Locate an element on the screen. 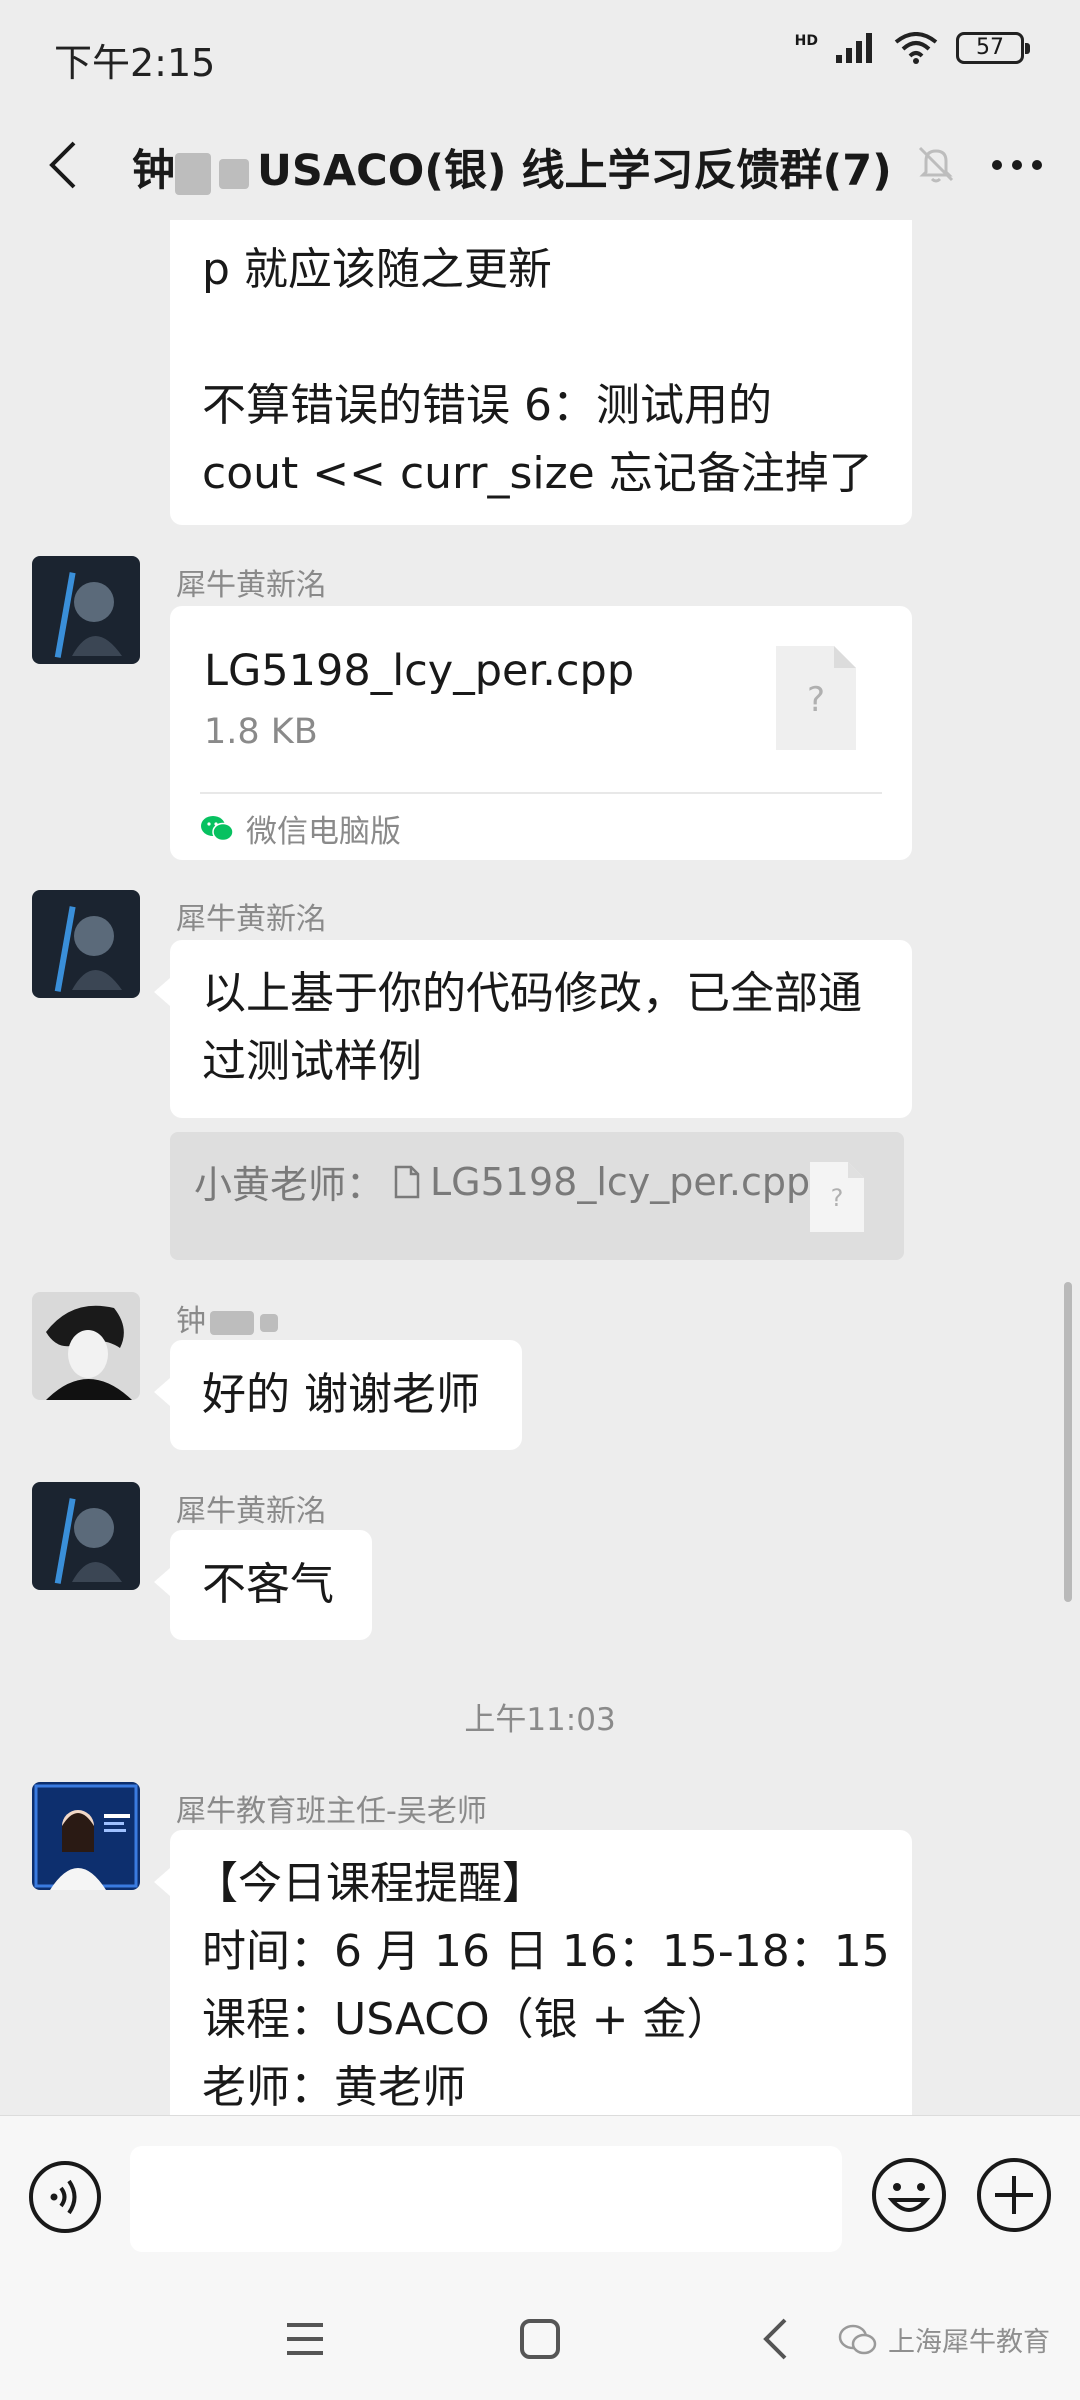  chat-header: 钟 USACO(银) 线上学习反馈群(7) is located at coordinates (540, 165).